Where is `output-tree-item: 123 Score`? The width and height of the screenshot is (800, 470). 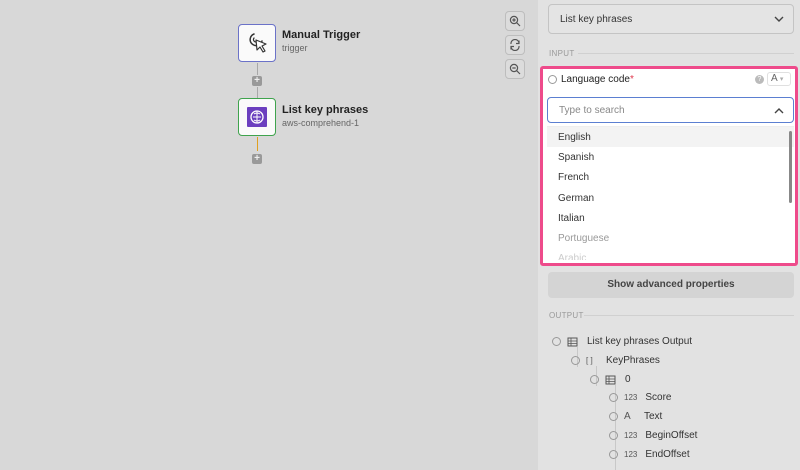 output-tree-item: 123 Score is located at coordinates (640, 397).